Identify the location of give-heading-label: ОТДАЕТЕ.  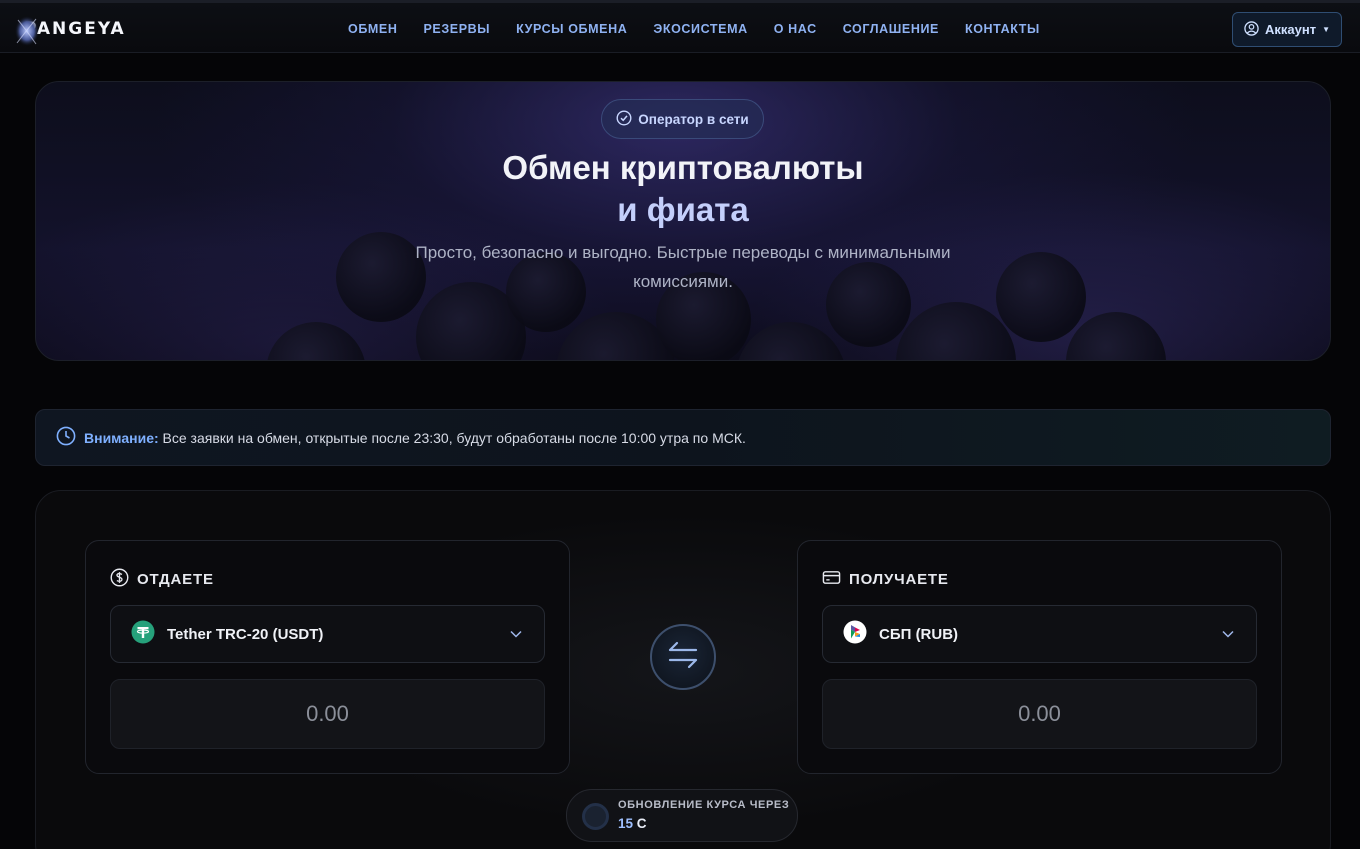
(175, 579).